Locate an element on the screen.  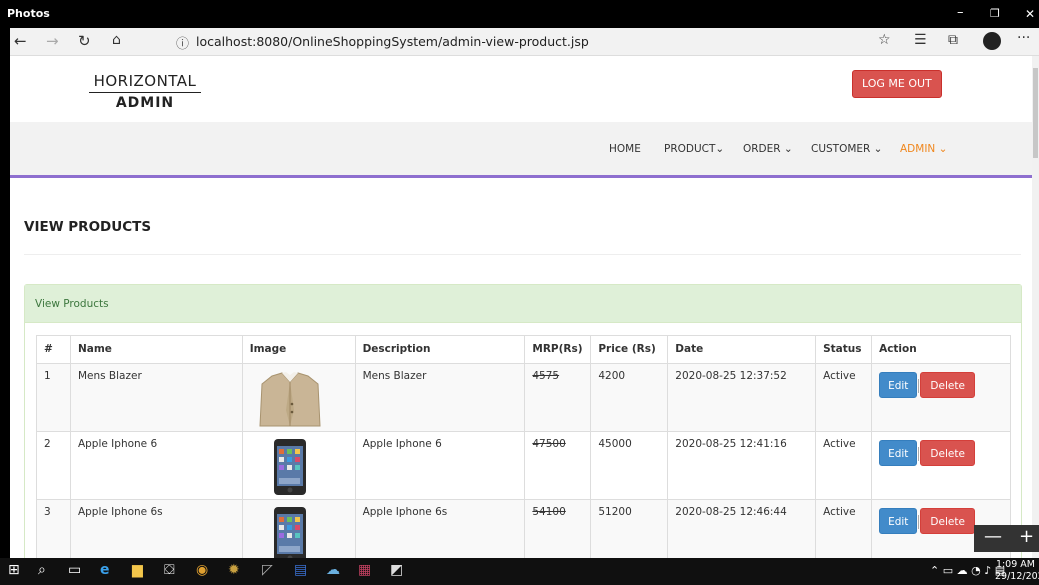
app-title: Photos is located at coordinates (28, 13).